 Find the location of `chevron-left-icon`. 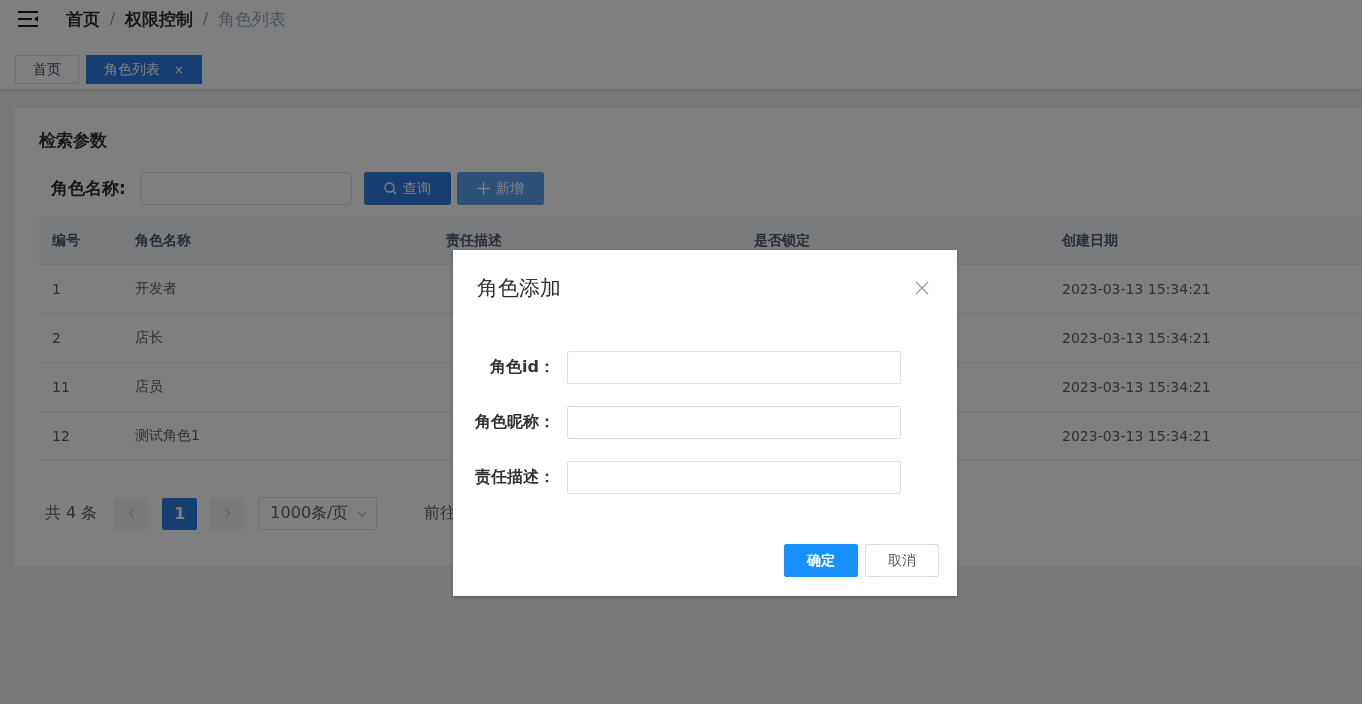

chevron-left-icon is located at coordinates (132, 513).